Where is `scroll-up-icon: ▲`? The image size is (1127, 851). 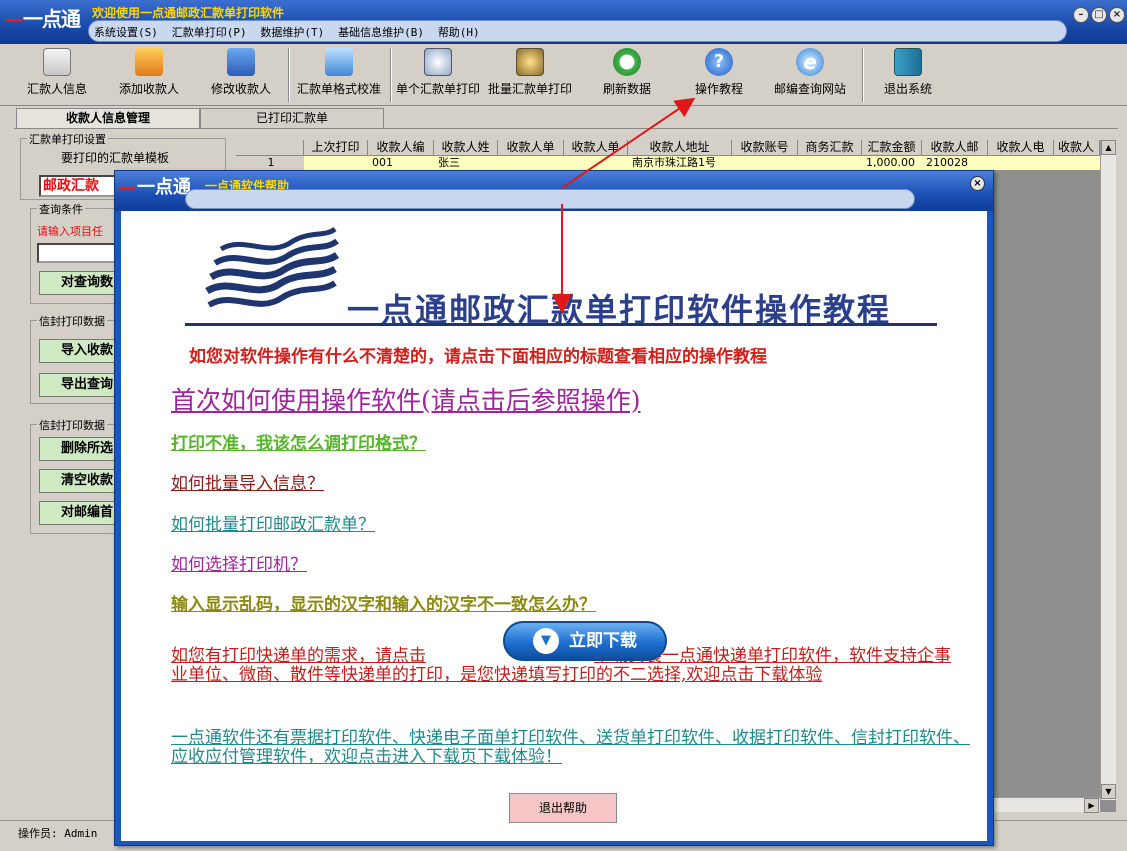
scroll-up-icon: ▲ is located at coordinates (1108, 147).